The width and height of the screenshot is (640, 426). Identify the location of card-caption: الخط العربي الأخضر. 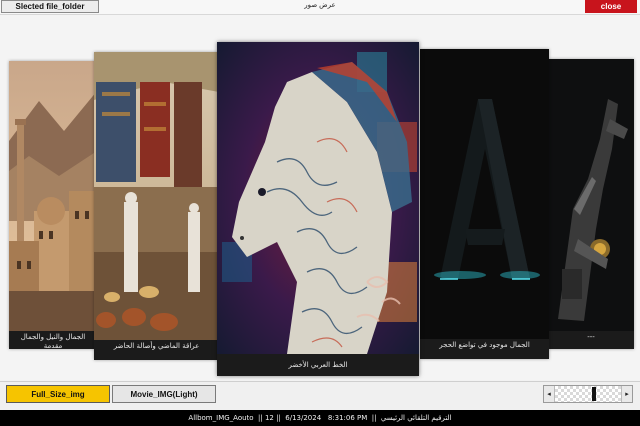
(318, 365).